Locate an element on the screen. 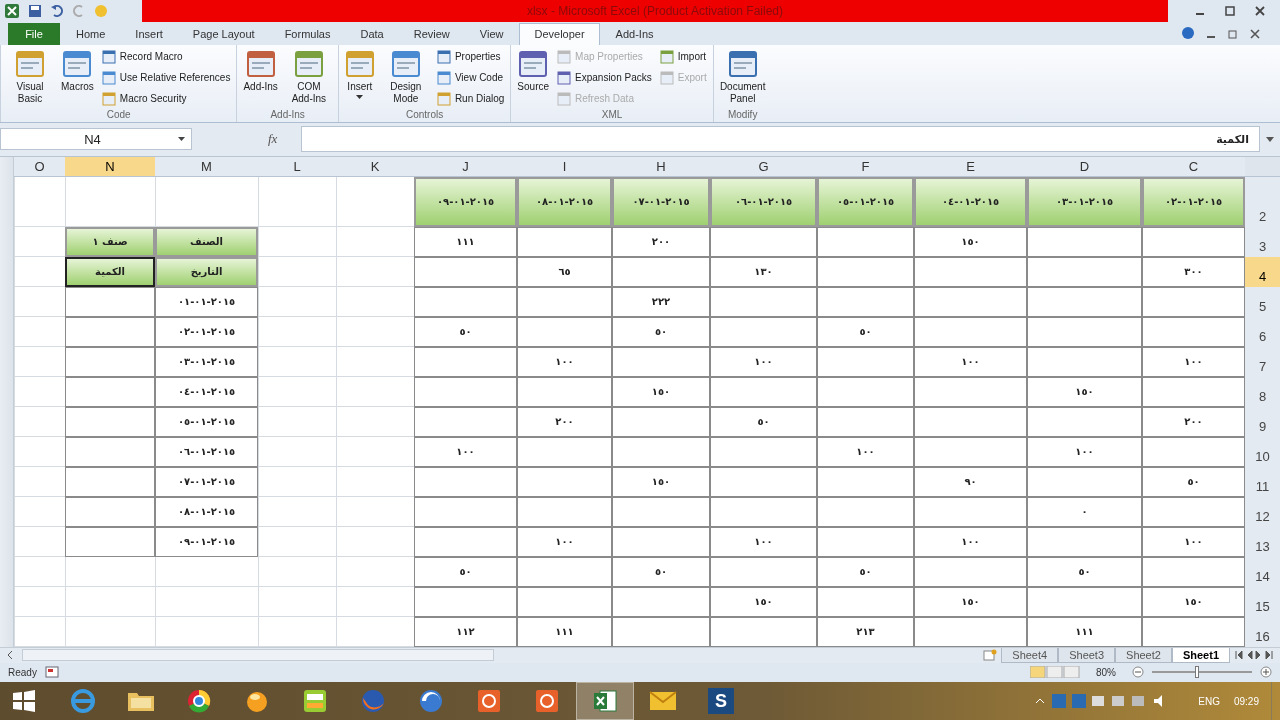  ribbon-button: COM Add-Ins is located at coordinates (308, 77).